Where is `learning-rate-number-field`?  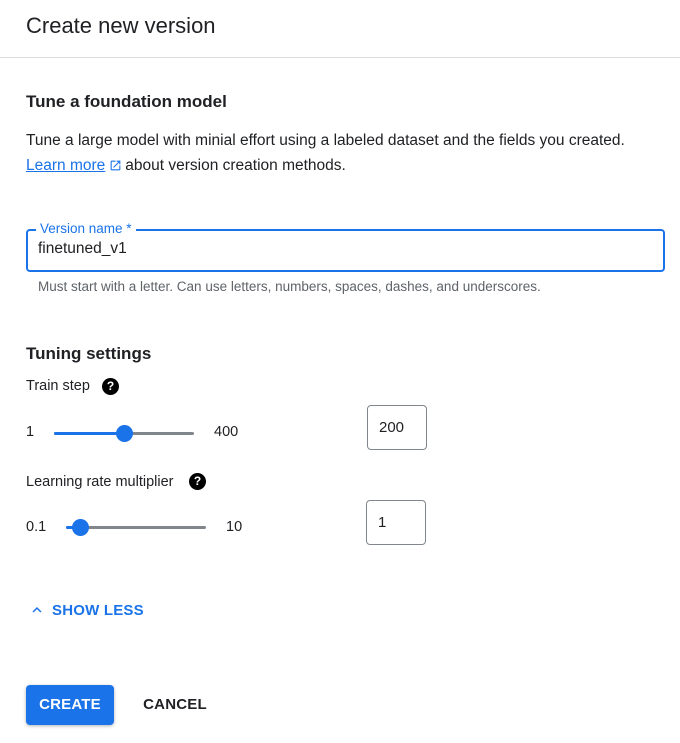 learning-rate-number-field is located at coordinates (396, 522).